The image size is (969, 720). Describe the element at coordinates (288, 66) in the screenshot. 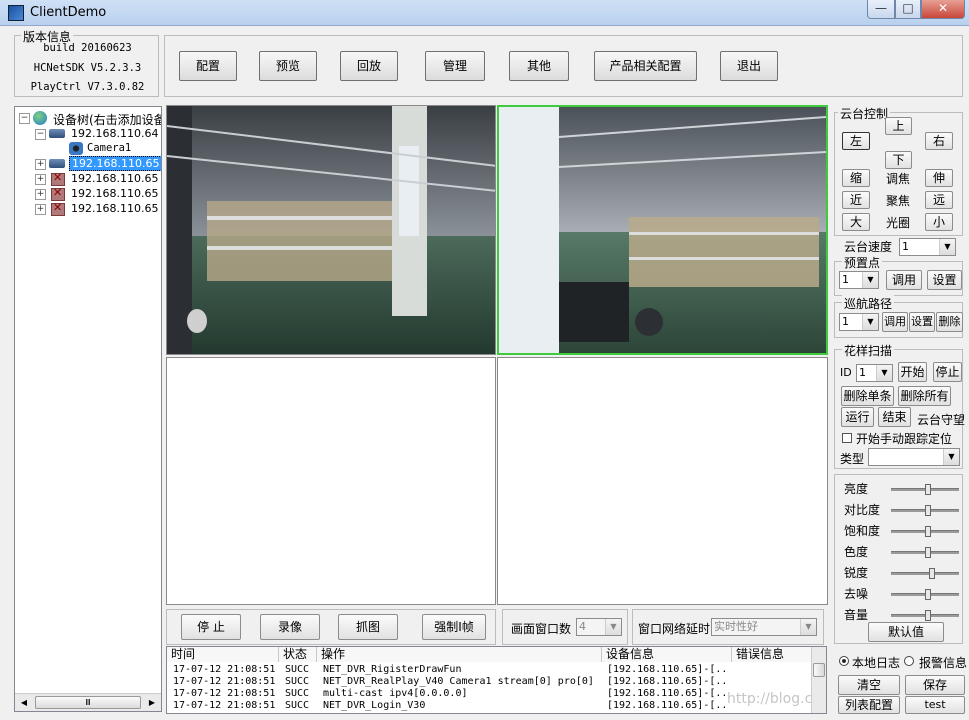

I see `preview-button: 预览` at that location.